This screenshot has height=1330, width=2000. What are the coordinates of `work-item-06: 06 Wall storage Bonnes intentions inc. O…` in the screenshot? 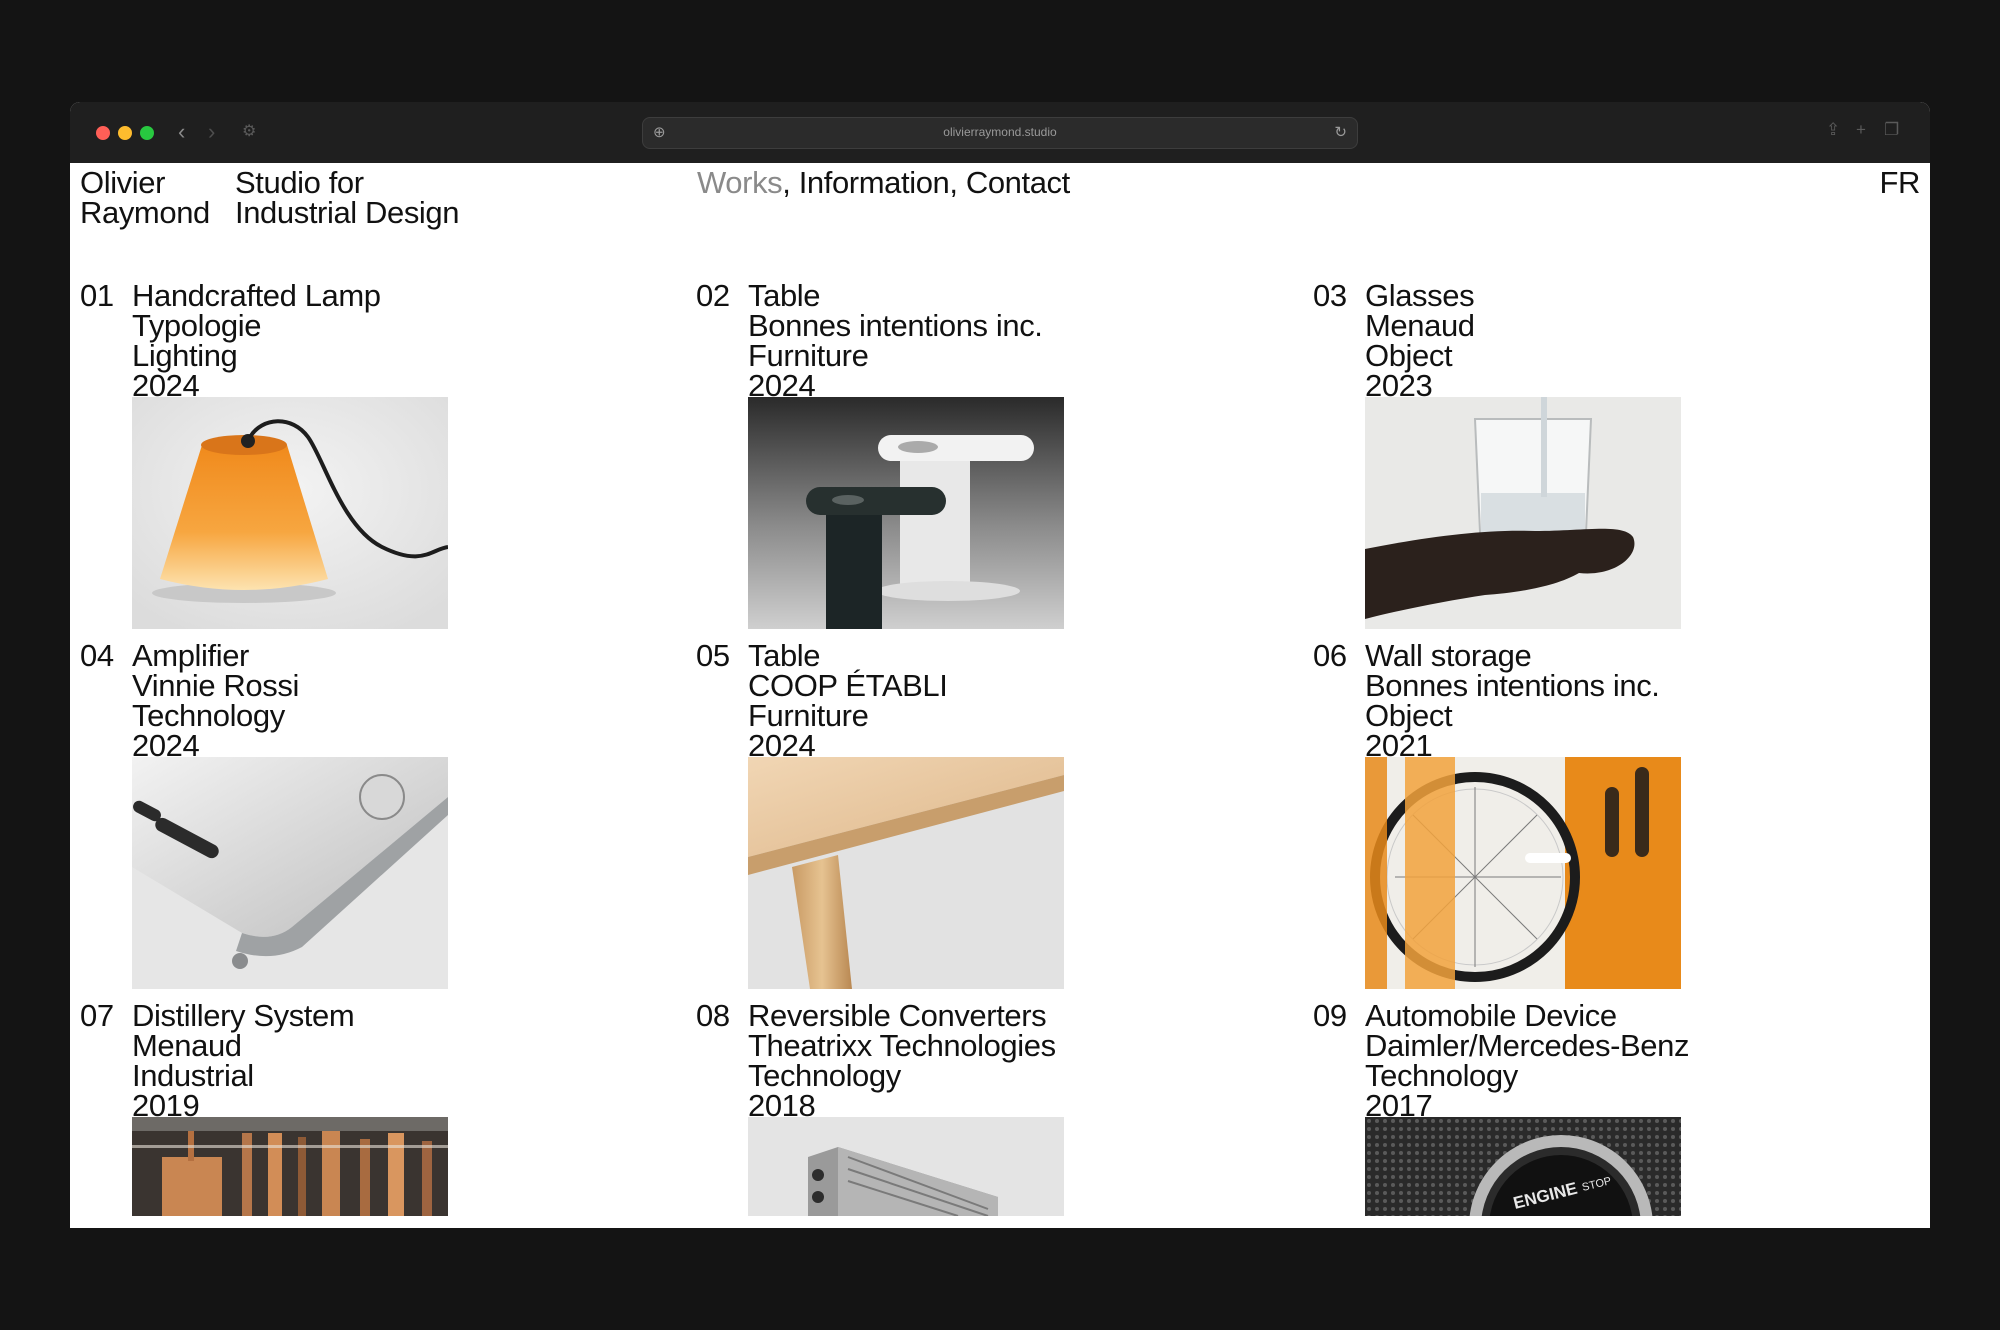 It's located at (1593, 819).